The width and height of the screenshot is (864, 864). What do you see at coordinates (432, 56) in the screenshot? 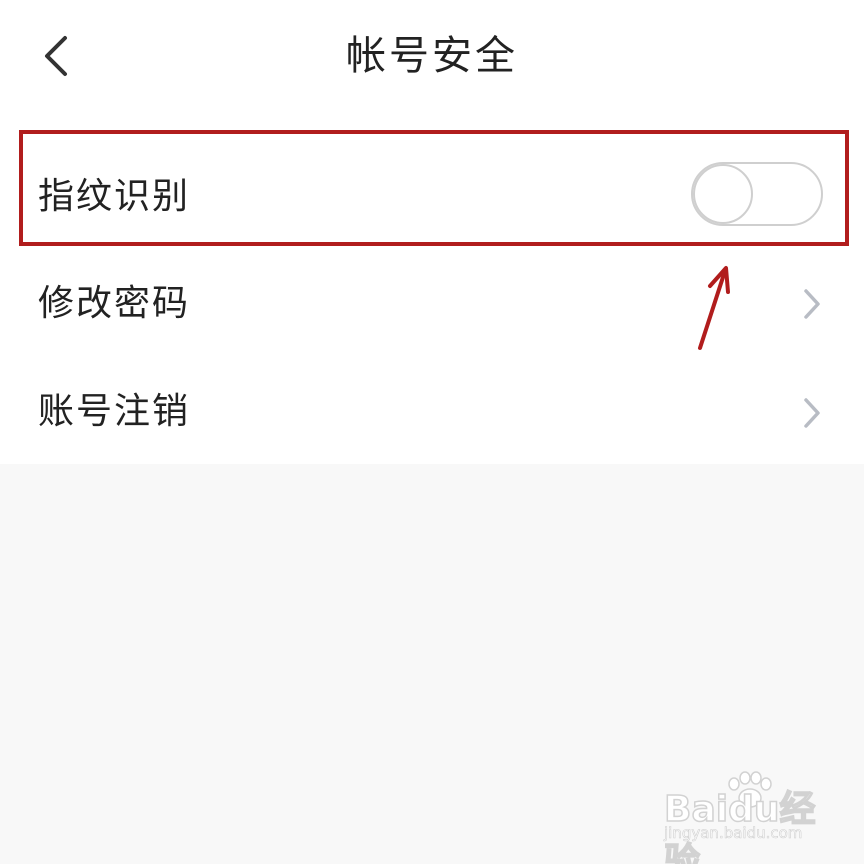
I see `page-title: 帐号安全` at bounding box center [432, 56].